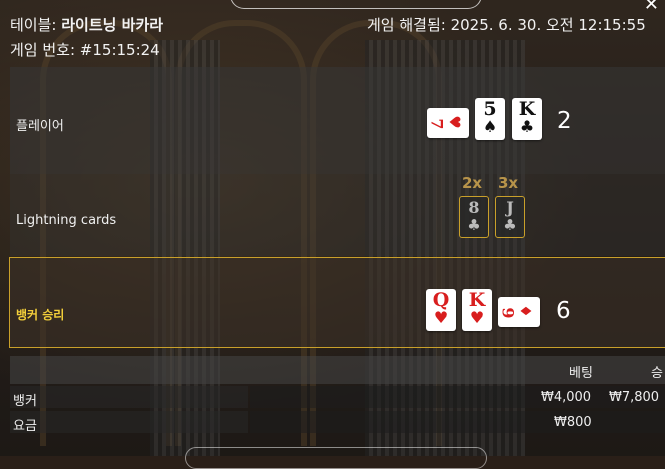  I want to click on lightning-multiplier-2: 3x, so click(508, 183).